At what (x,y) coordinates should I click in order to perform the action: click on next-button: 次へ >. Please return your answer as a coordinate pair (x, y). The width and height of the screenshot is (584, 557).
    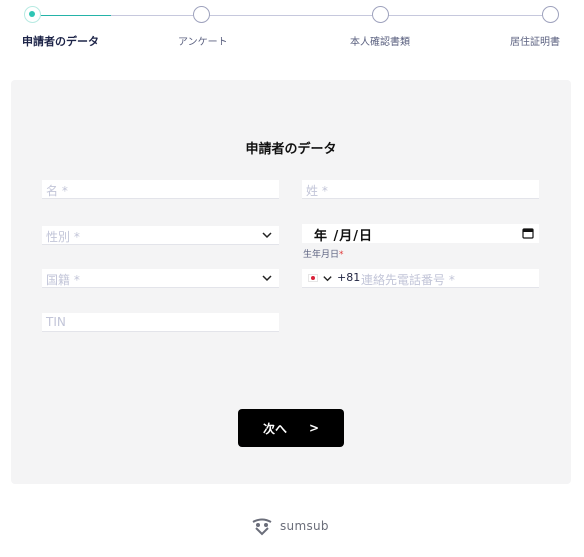
    Looking at the image, I should click on (291, 428).